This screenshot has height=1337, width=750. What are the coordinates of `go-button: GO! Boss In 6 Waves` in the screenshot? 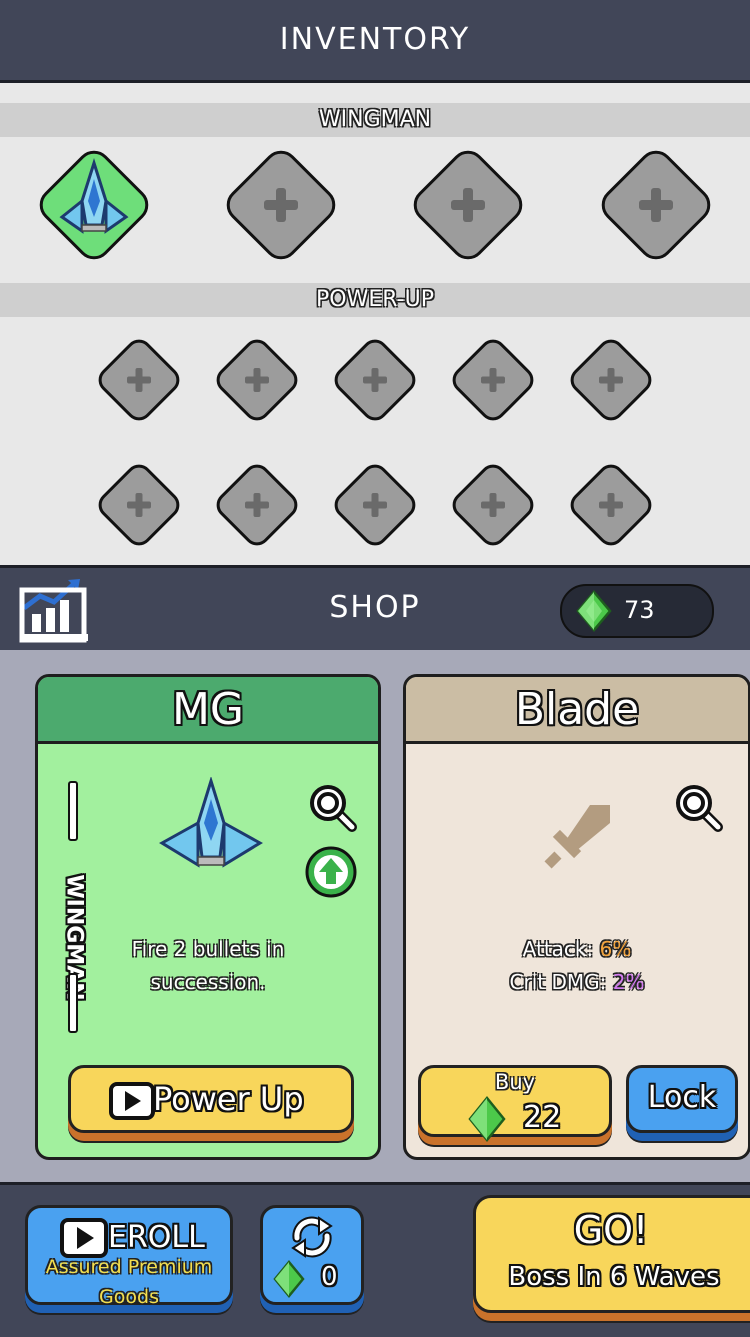 It's located at (611, 1254).